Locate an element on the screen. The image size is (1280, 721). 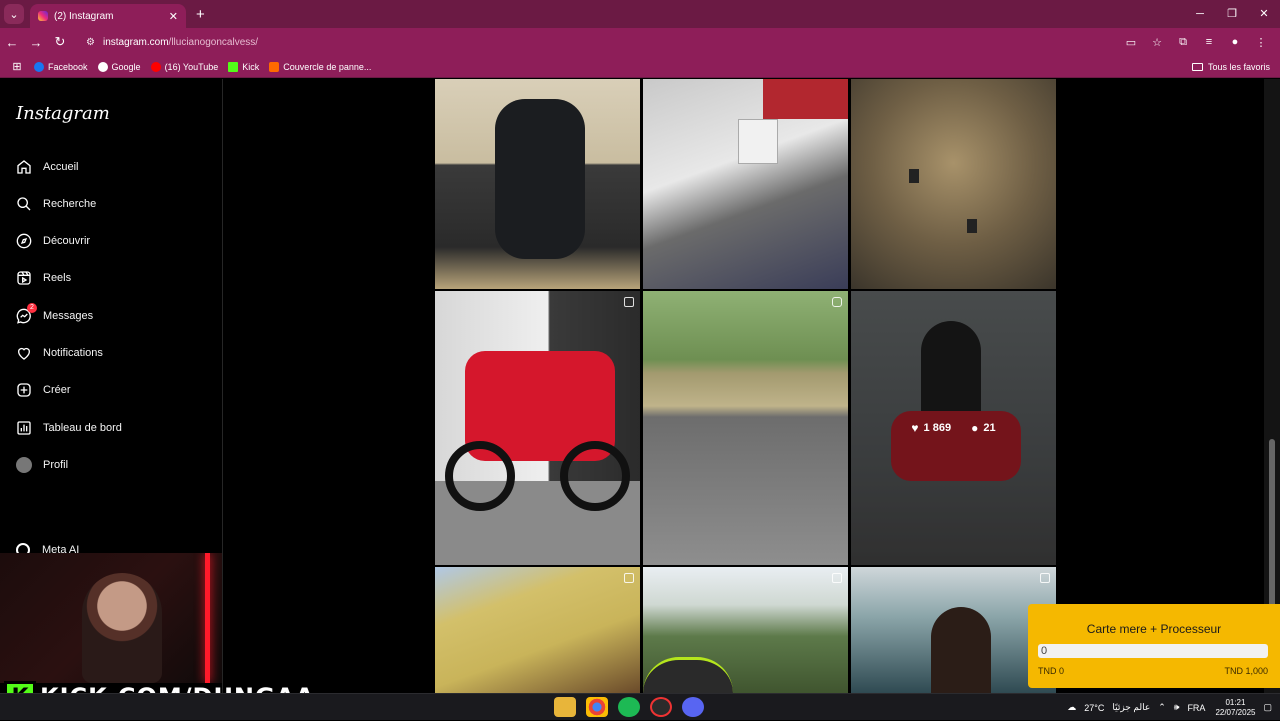
weather-text: عالم جزئيًا is located at coordinates (1131, 707).